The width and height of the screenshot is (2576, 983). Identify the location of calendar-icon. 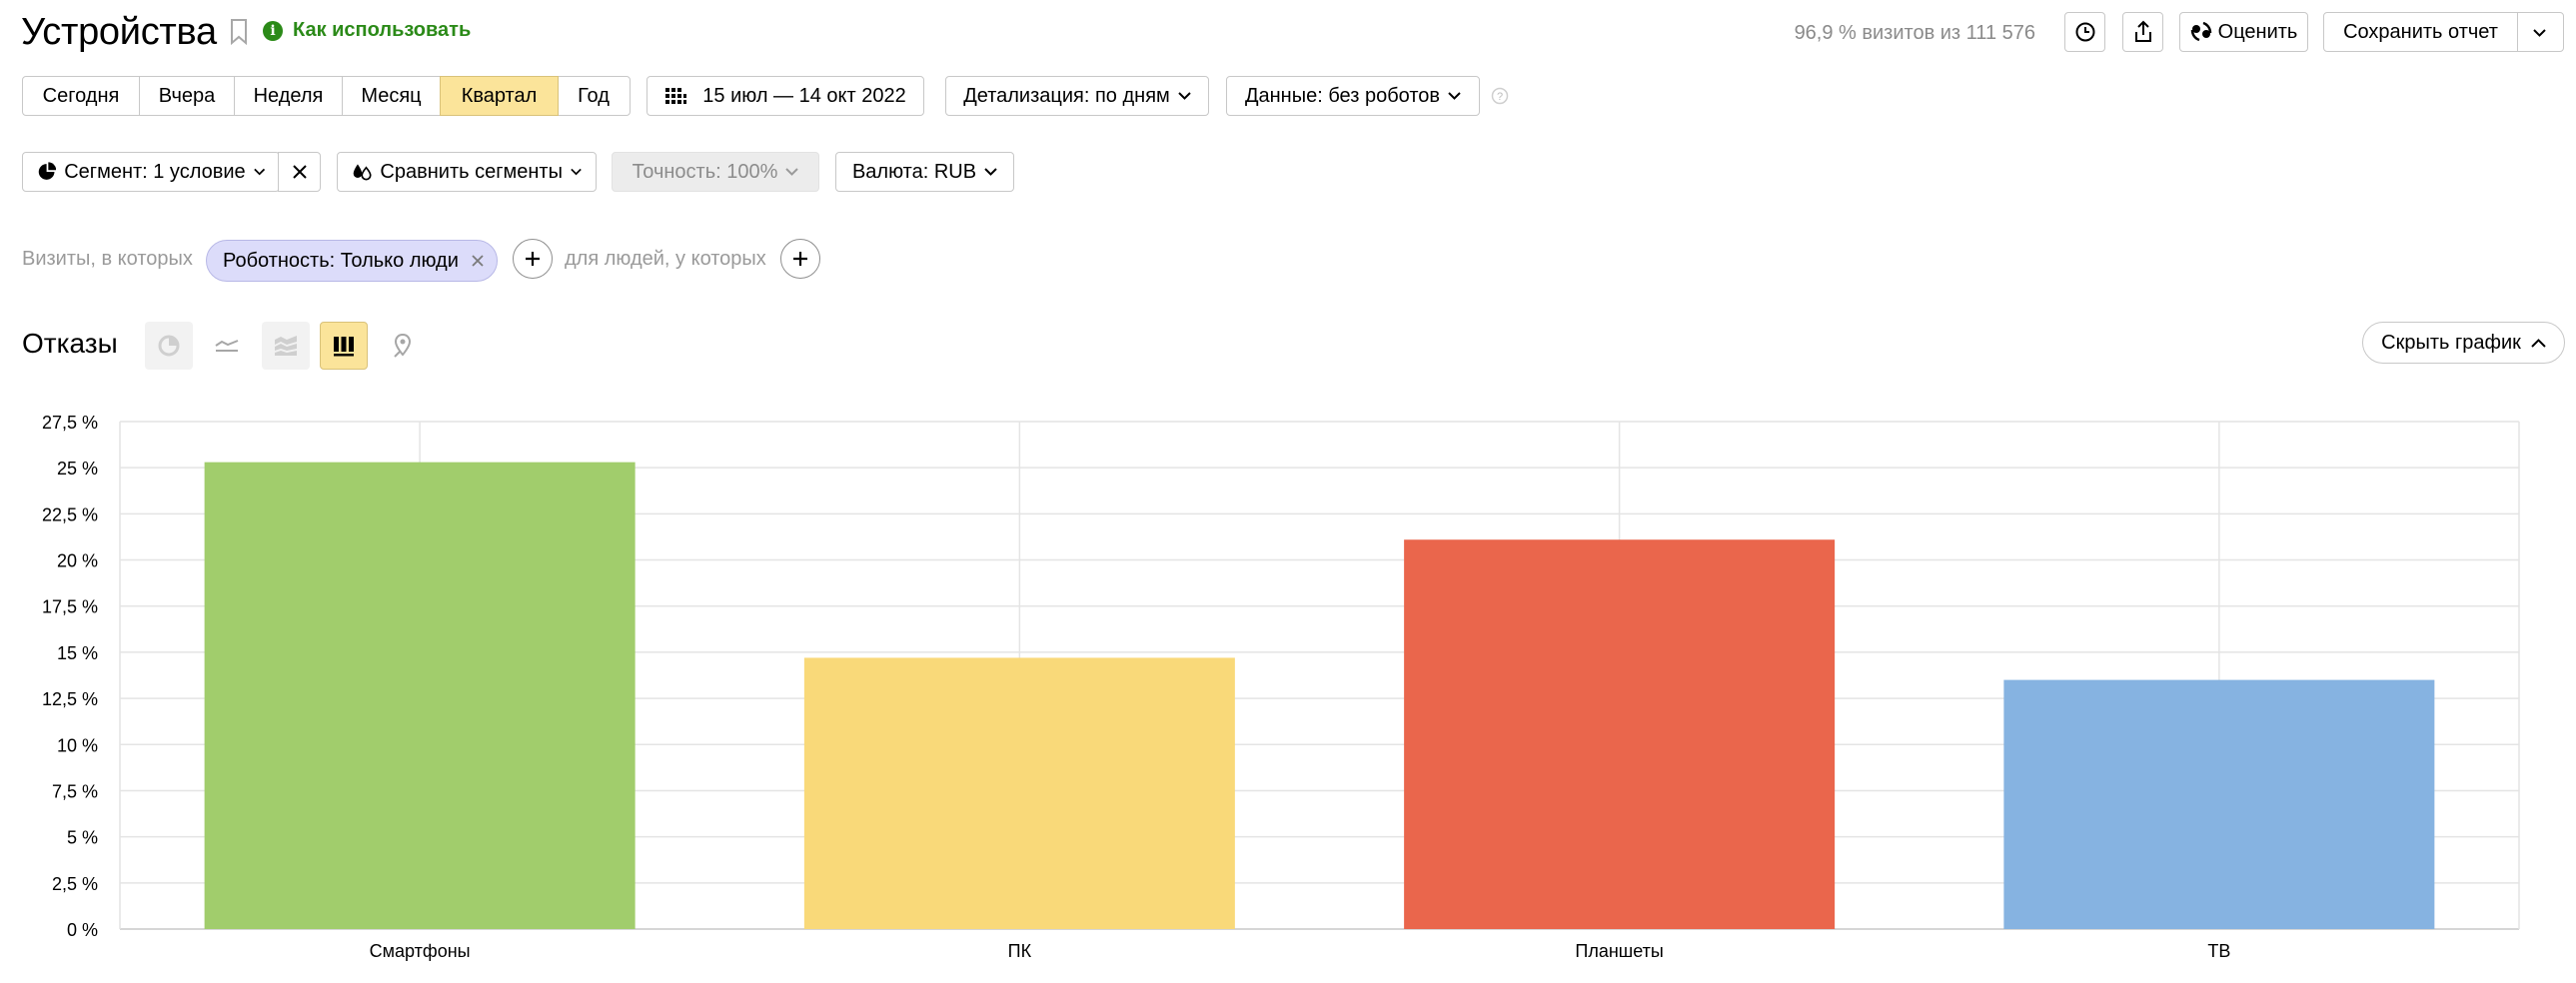
(676, 96).